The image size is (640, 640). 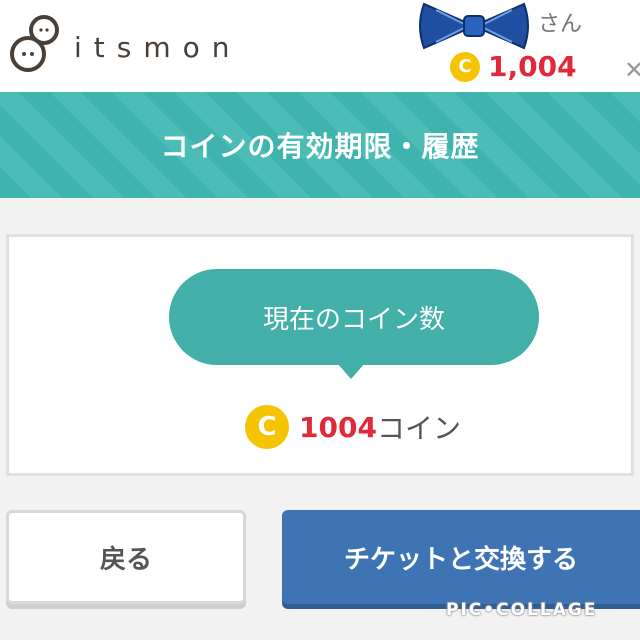 I want to click on coin-balance-row: C 1004 コイン, so click(x=353, y=427).